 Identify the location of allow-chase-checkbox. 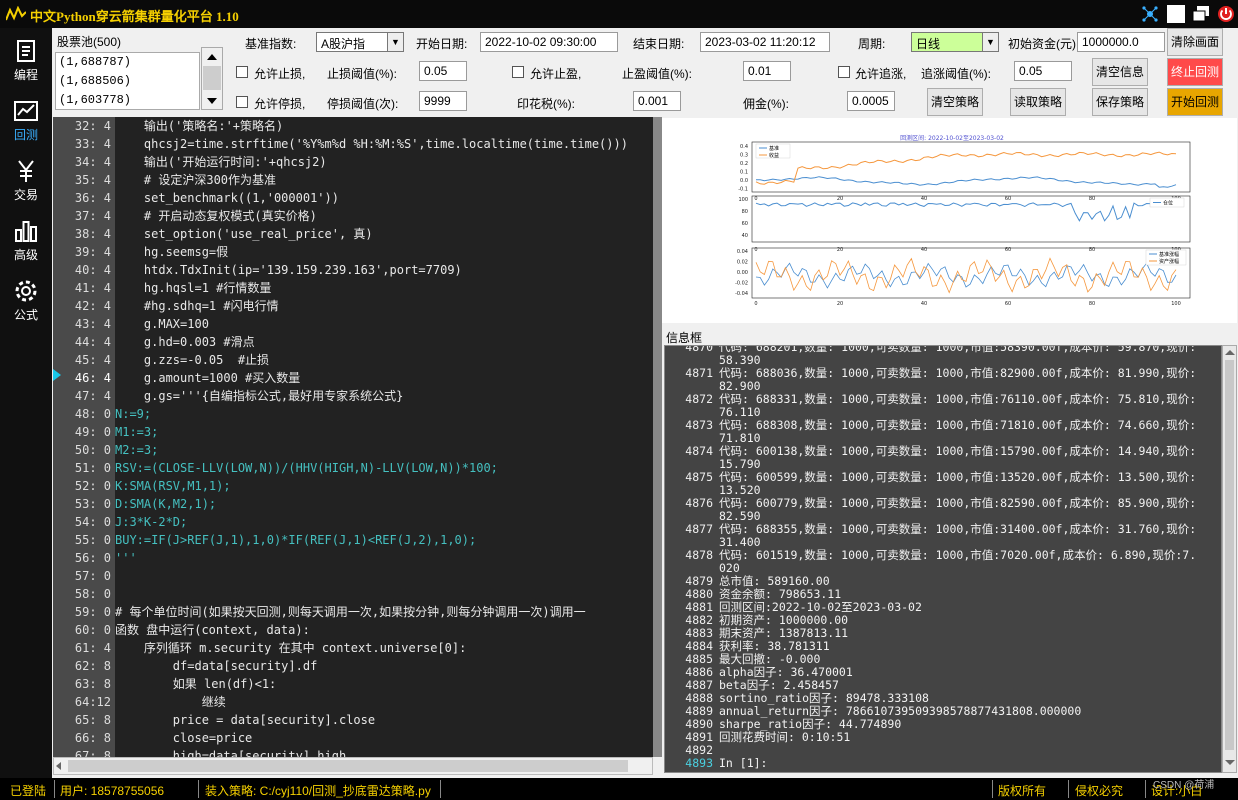
(844, 72).